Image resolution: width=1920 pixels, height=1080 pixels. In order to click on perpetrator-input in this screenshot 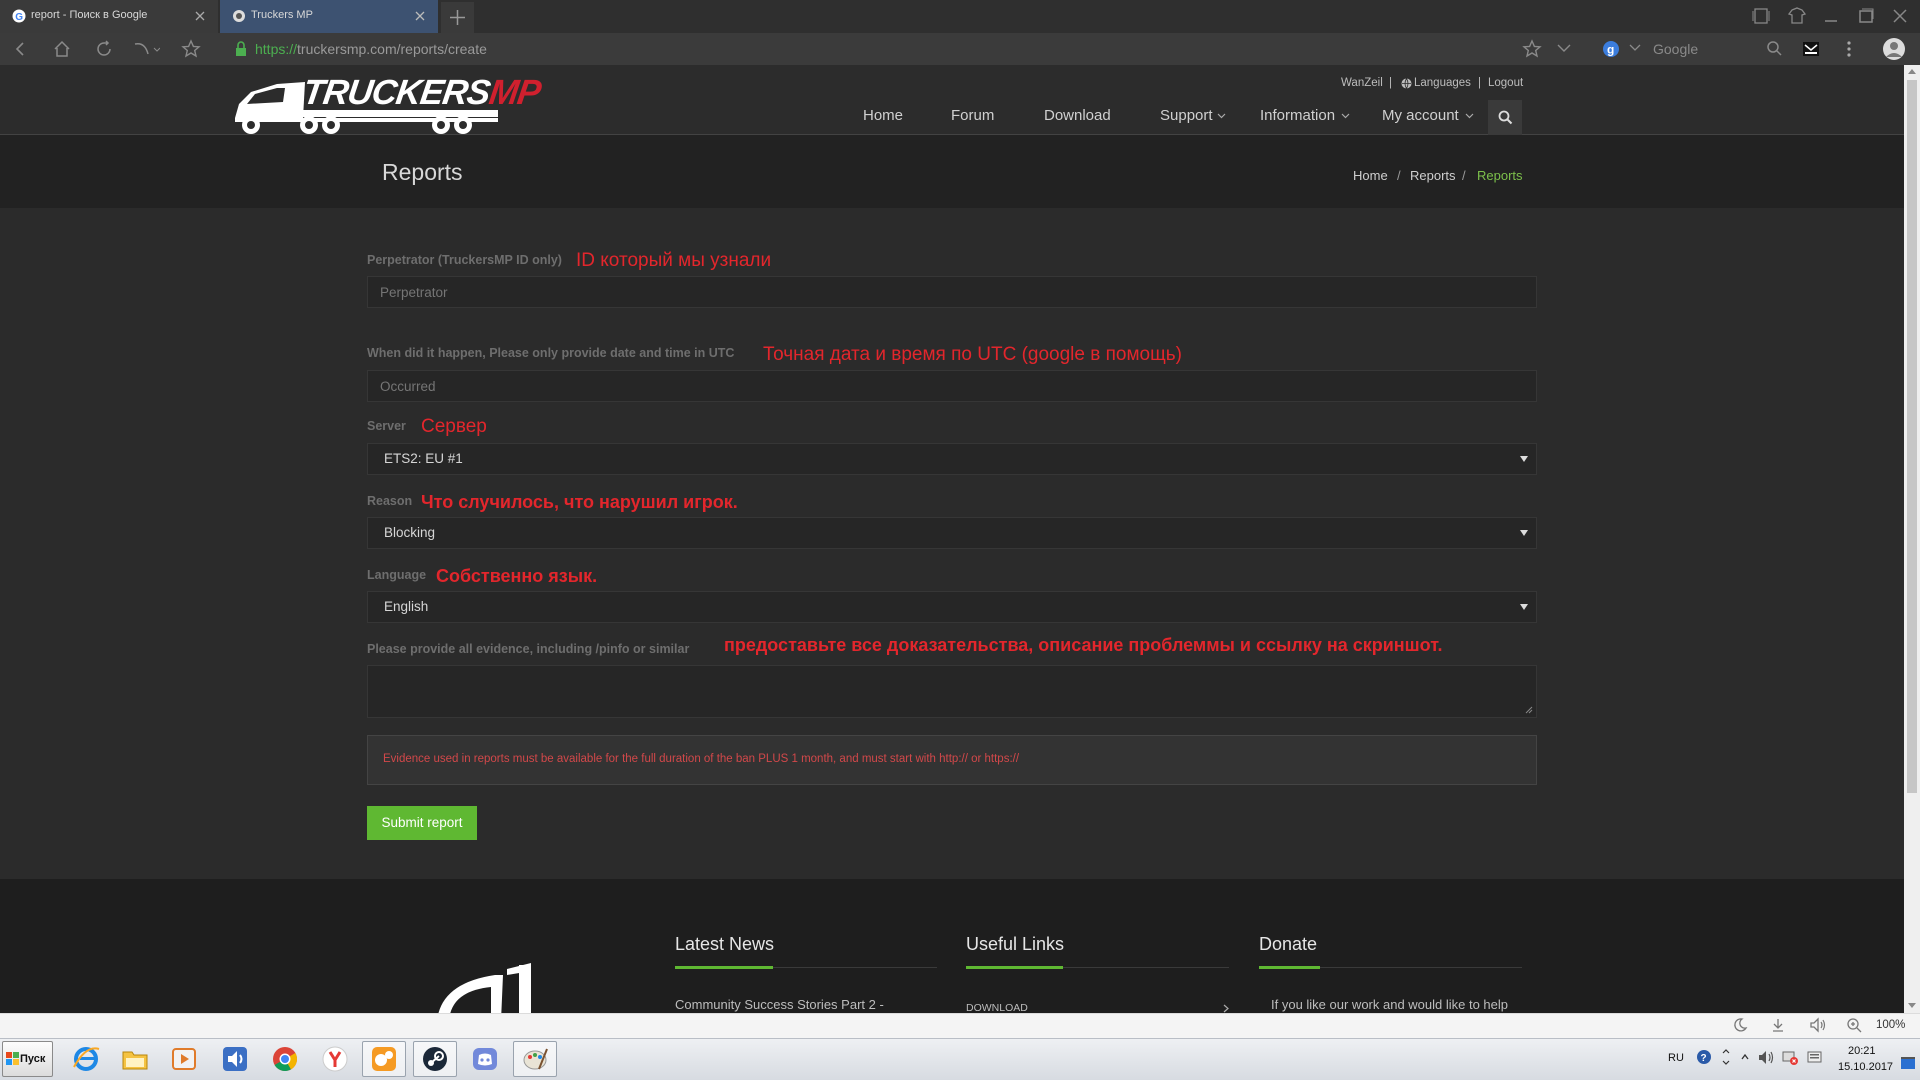, I will do `click(952, 292)`.